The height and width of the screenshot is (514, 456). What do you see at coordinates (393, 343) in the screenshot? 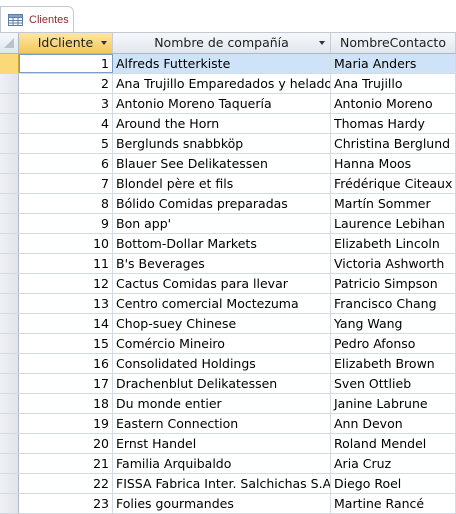
I see `cell-contact-name: Pedro Afonso` at bounding box center [393, 343].